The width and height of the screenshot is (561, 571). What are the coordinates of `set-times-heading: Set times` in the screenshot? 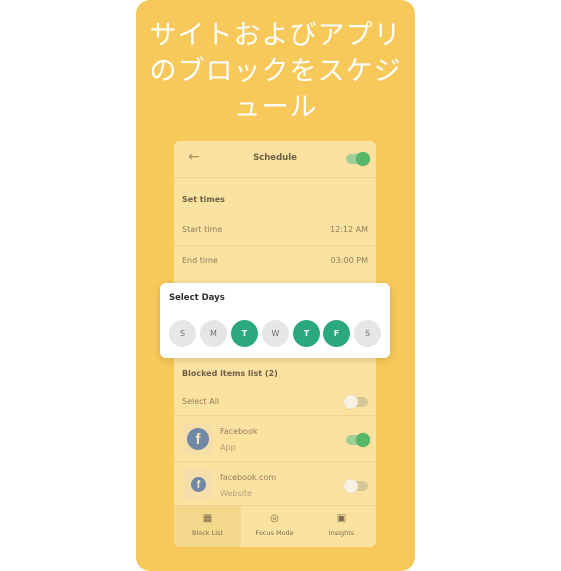 It's located at (203, 199).